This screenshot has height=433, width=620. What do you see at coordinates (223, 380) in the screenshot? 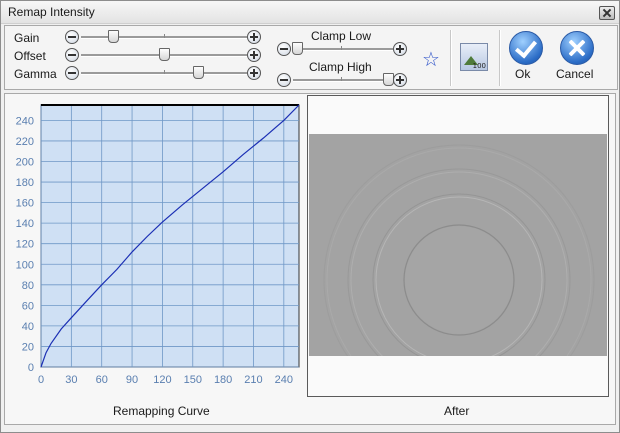
I see `x-tick-label: 180` at bounding box center [223, 380].